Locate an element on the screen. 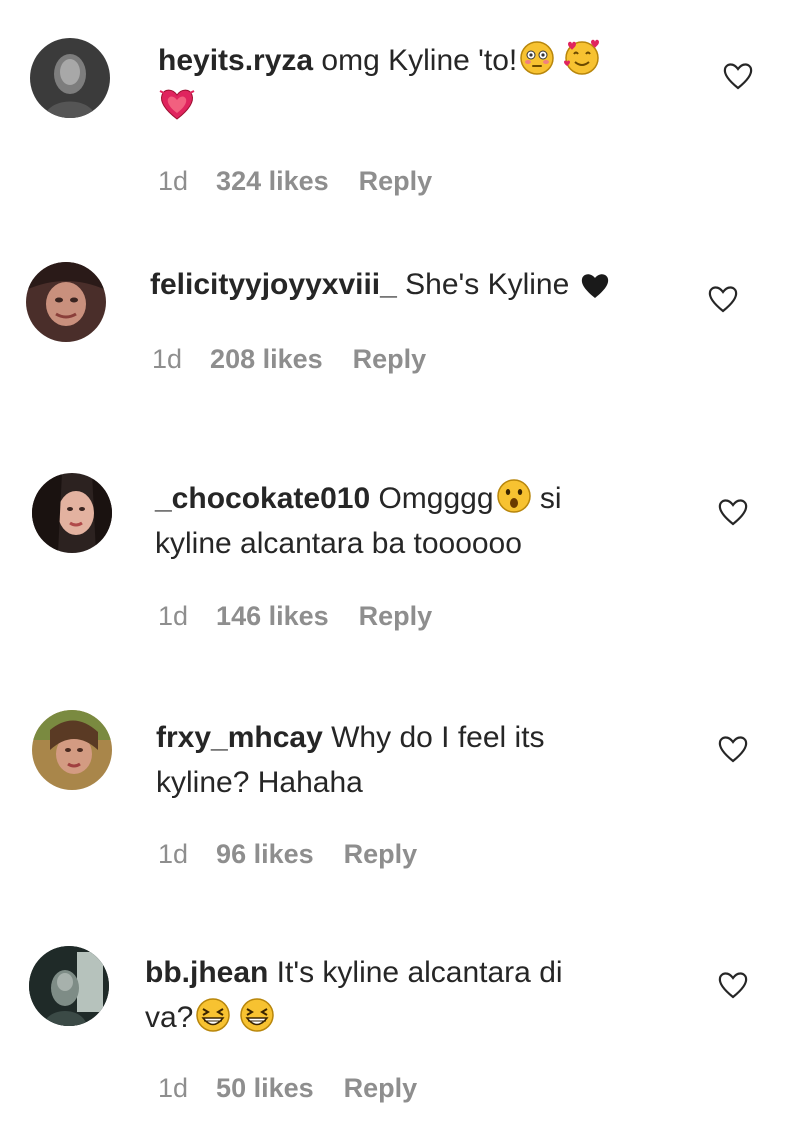 The image size is (800, 1127). comment-text: felicityyjoyyxviii_ She's Kyline is located at coordinates (410, 284).